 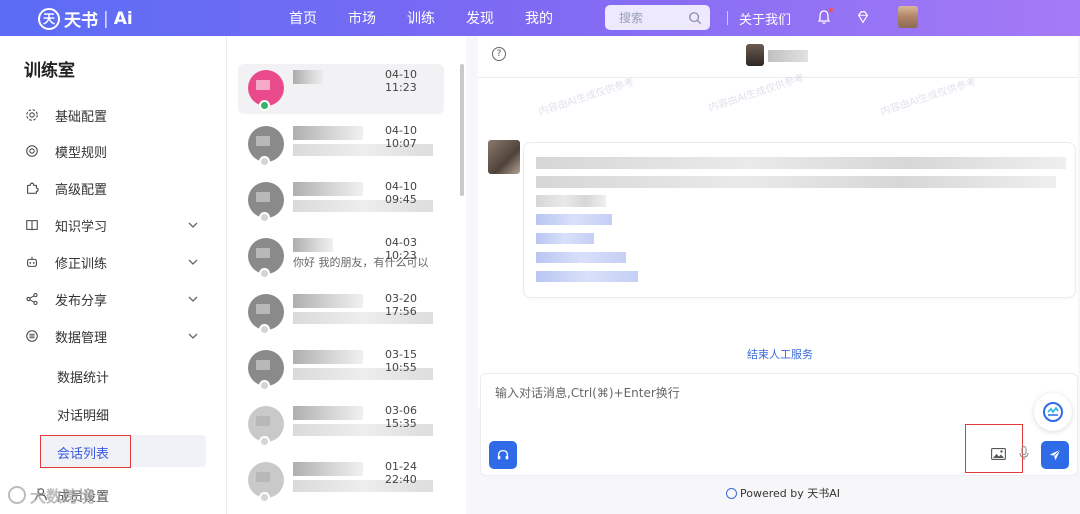 I want to click on sidebar-item-label: 基础配置, so click(x=81, y=117).